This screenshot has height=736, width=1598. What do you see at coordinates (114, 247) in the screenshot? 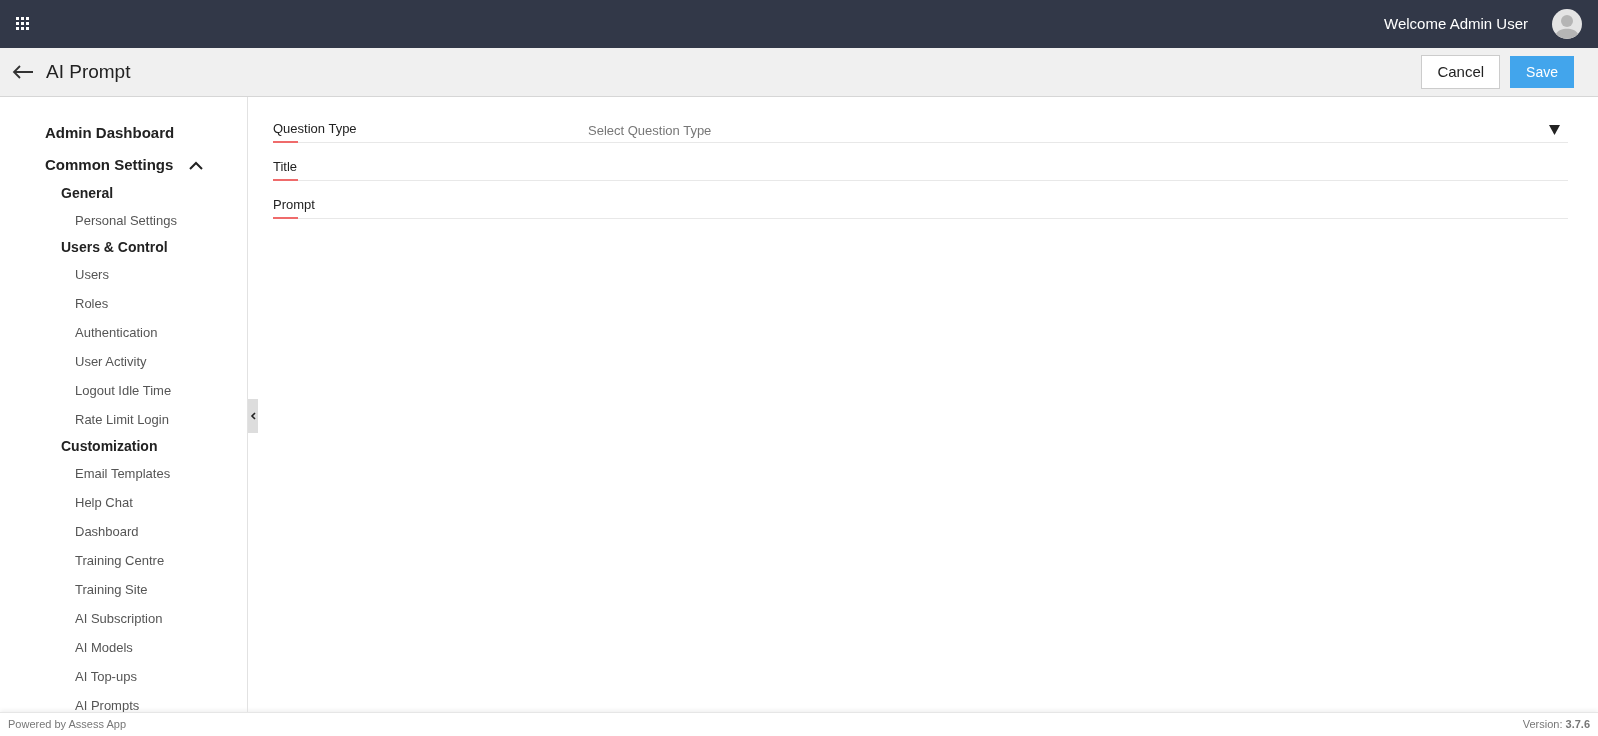
I see `sidebar-group: Users & Control` at bounding box center [114, 247].